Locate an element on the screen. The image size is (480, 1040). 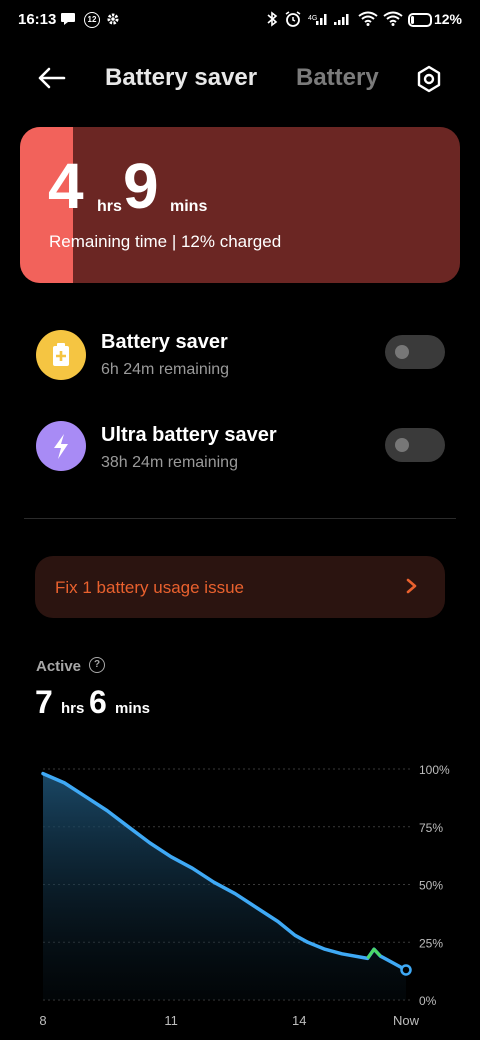
arrow-left-icon is located at coordinates (52, 78).